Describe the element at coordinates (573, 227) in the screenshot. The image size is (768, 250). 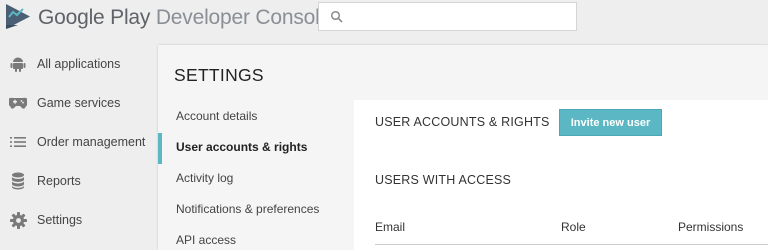
I see `column-header-role: Role` at that location.